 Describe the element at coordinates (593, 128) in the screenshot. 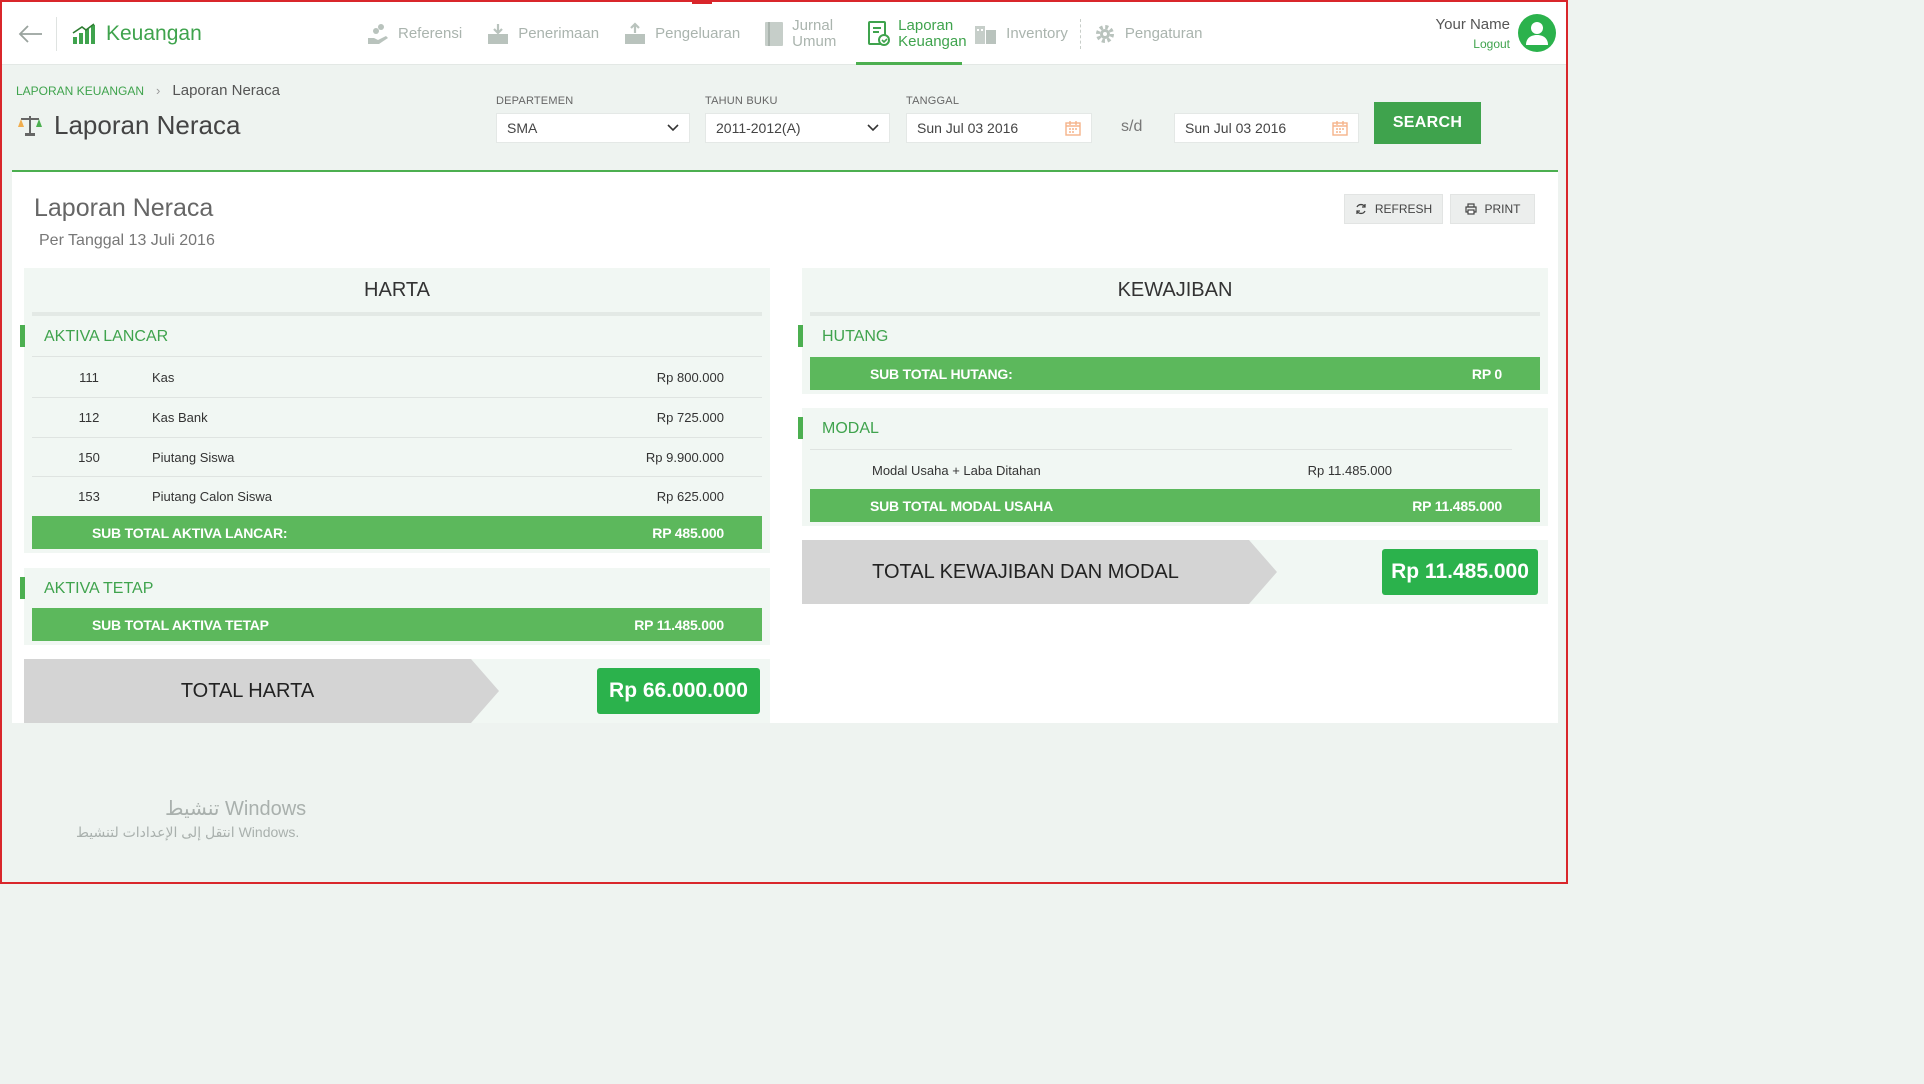

I see `departemen-select: SMA` at that location.